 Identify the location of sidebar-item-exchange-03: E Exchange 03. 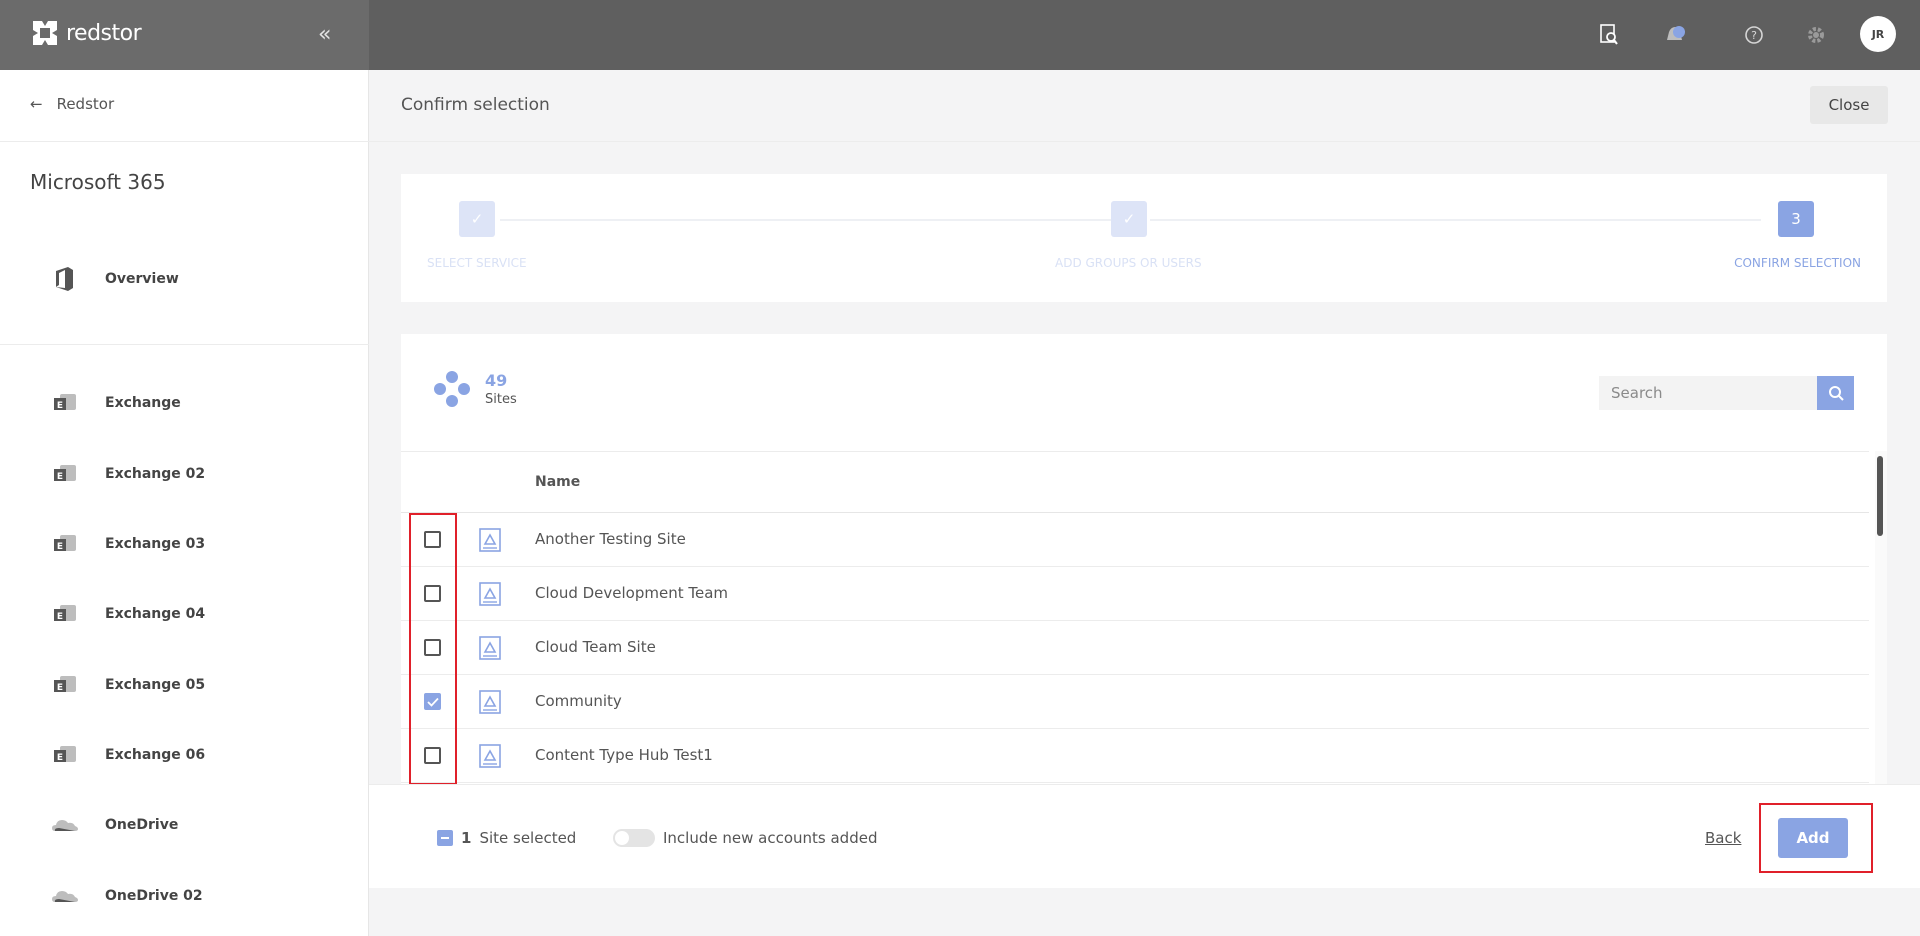
(127, 544).